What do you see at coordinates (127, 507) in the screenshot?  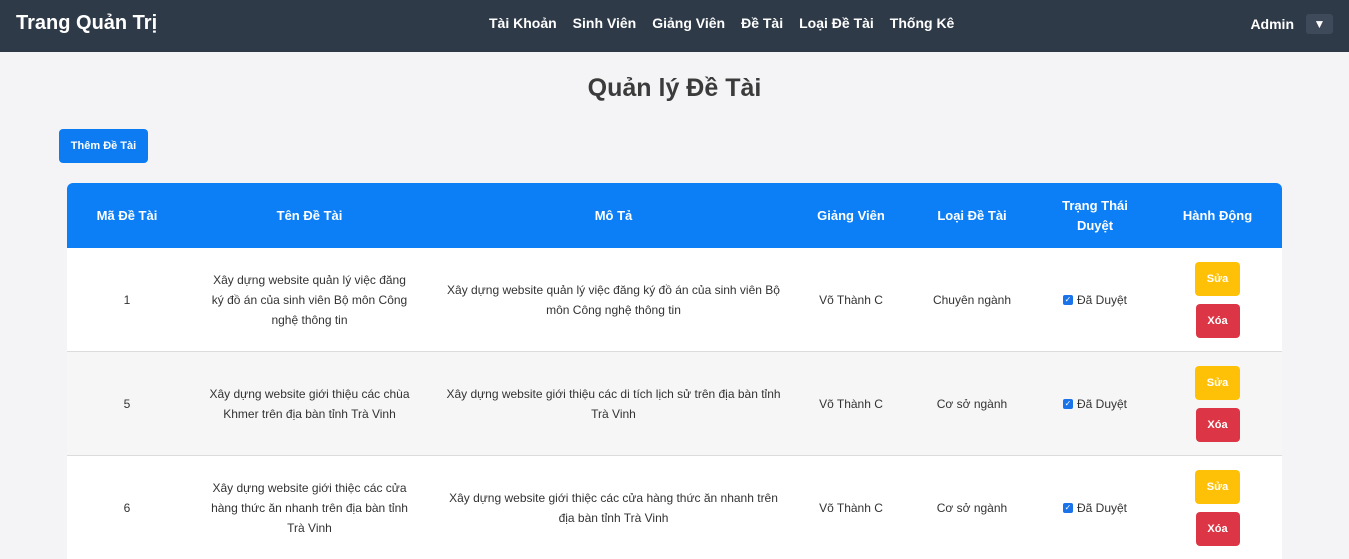 I see `cell-id: 6` at bounding box center [127, 507].